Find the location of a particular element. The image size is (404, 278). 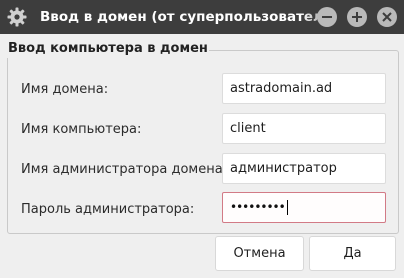

domain-label: Имя домена: is located at coordinates (65, 89).